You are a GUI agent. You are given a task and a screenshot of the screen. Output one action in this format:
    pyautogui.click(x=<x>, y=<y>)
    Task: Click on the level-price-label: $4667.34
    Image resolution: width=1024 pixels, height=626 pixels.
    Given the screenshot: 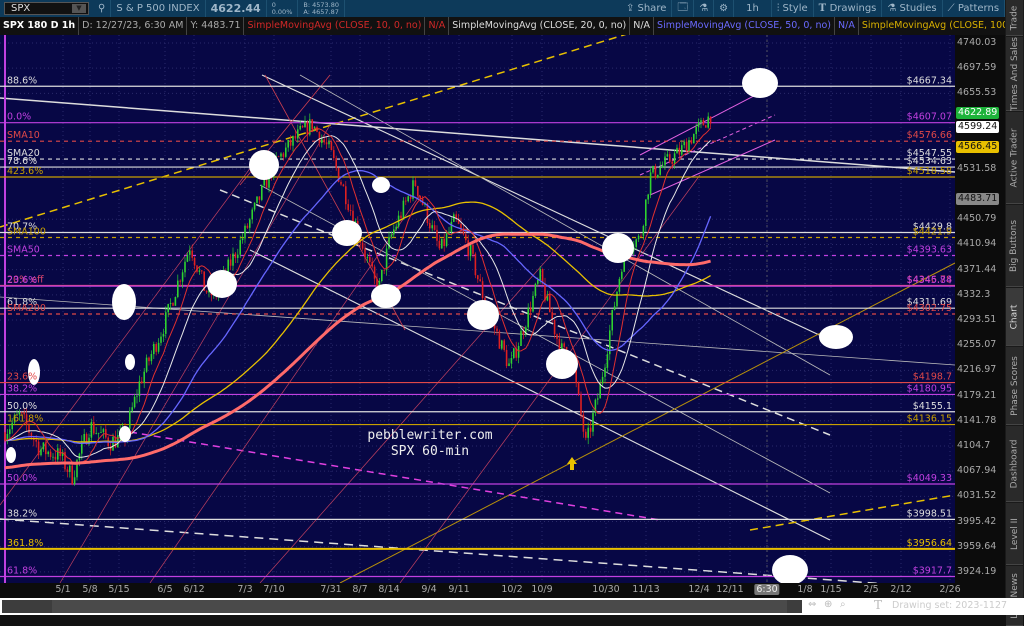 What is the action you would take?
    pyautogui.click(x=929, y=80)
    